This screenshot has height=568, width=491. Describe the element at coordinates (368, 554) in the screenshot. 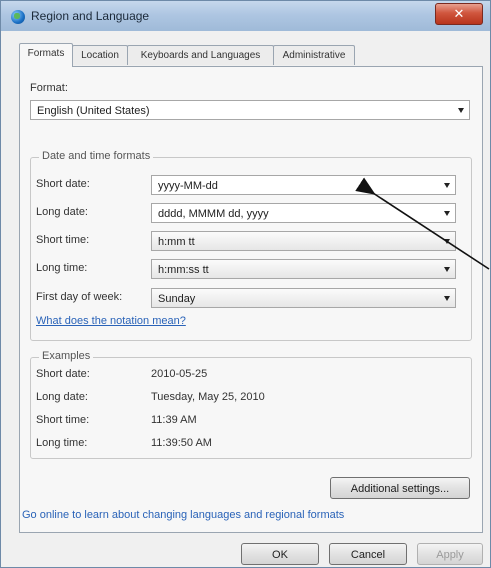

I see `cancel-button: Cancel` at that location.